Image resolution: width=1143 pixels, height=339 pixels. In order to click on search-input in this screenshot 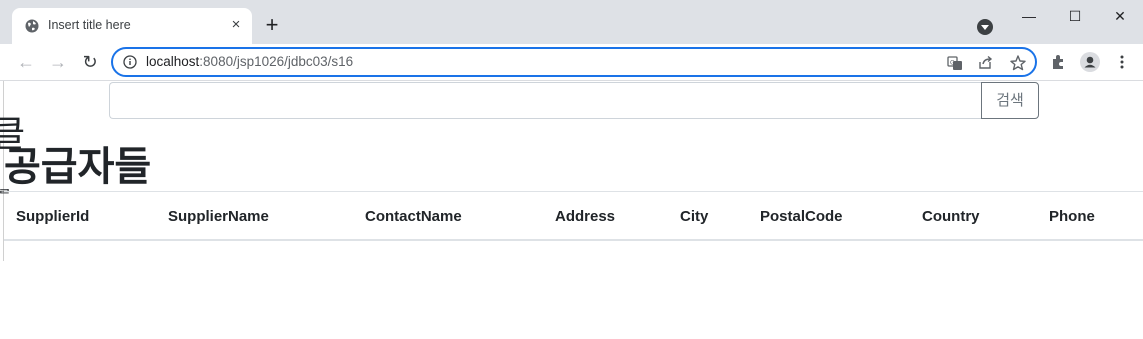, I will do `click(545, 100)`.